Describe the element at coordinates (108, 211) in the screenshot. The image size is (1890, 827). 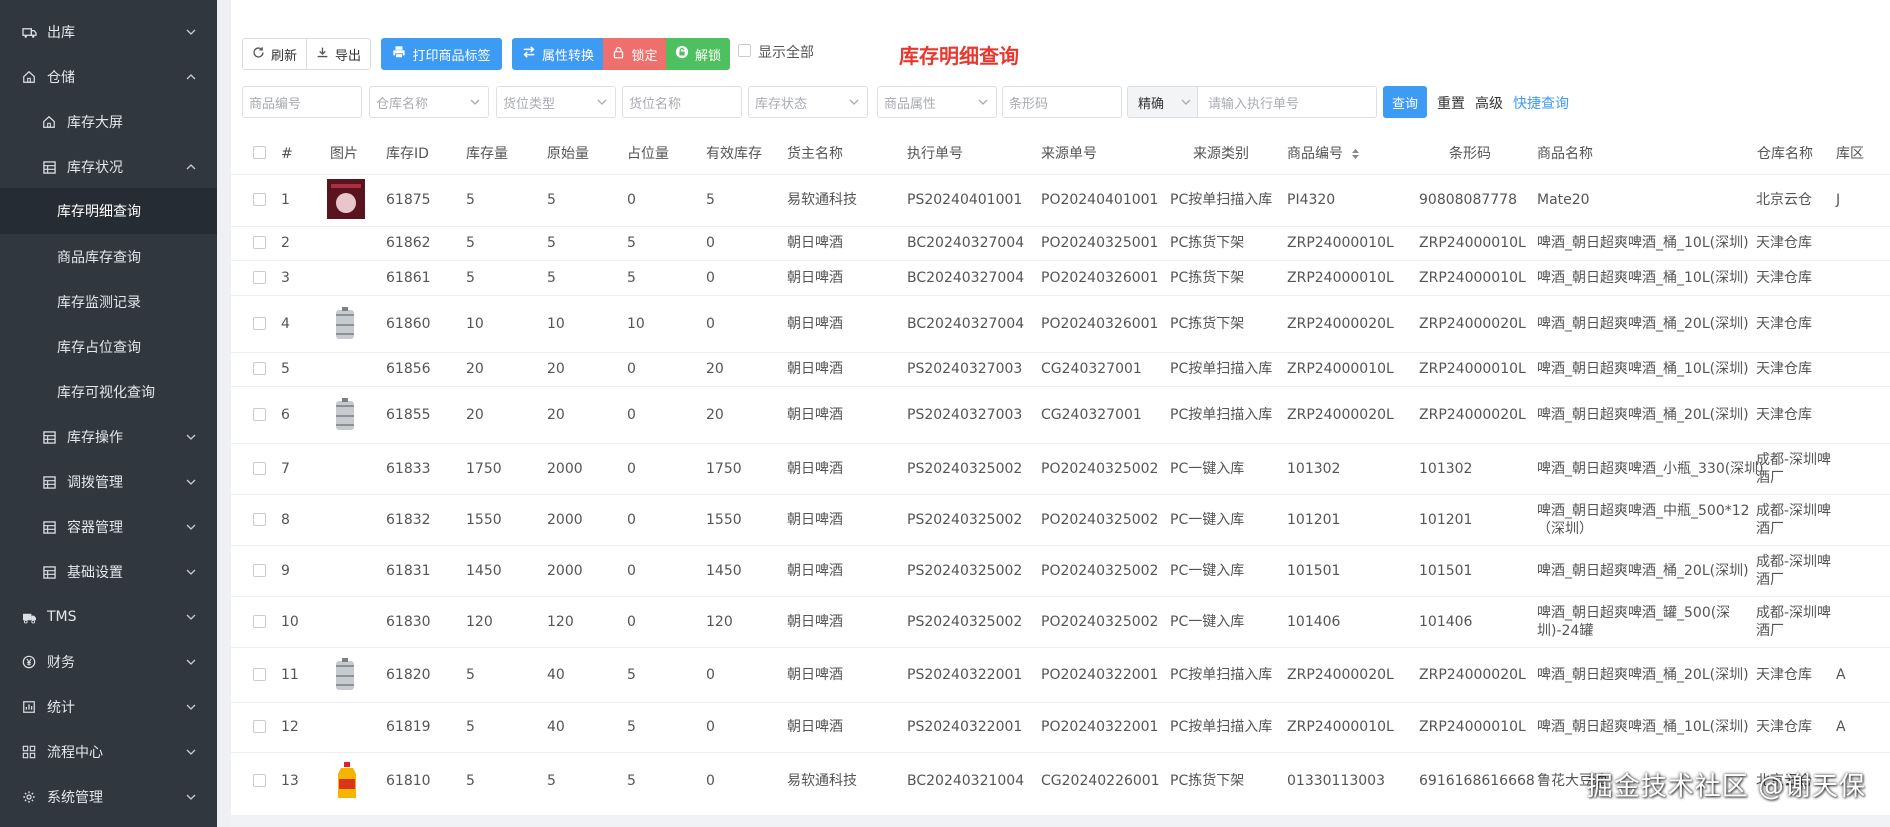
I see `sidebar-item-5: 库存明细查询` at that location.